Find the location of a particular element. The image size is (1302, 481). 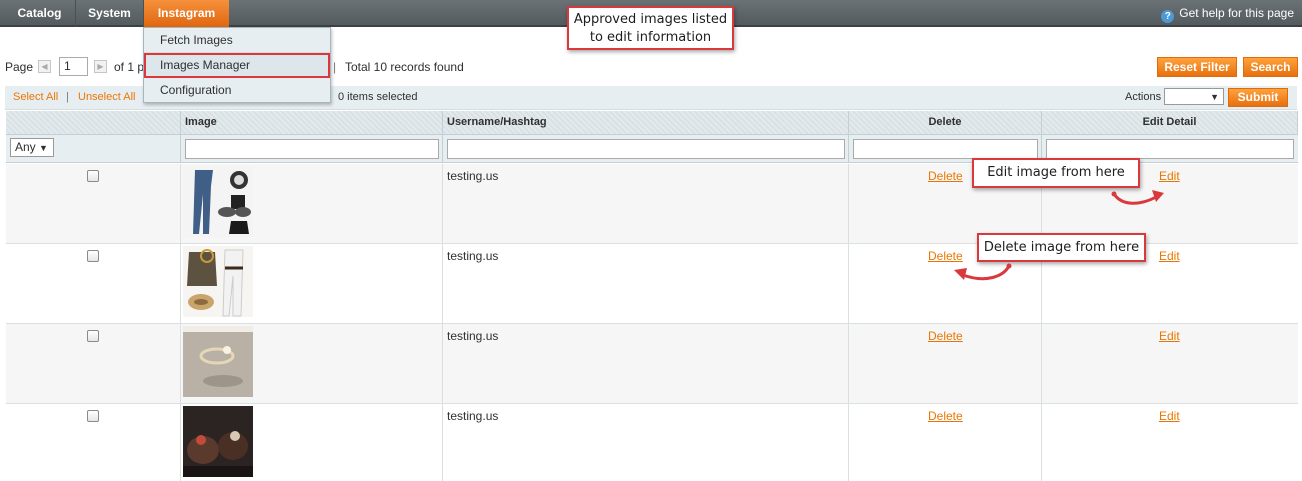

filter-username-input is located at coordinates (646, 149).